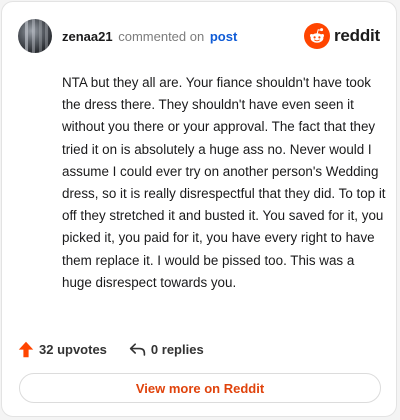 The height and width of the screenshot is (420, 400). Describe the element at coordinates (111, 349) in the screenshot. I see `comment-actions: 32 upvotes 0 replies` at that location.